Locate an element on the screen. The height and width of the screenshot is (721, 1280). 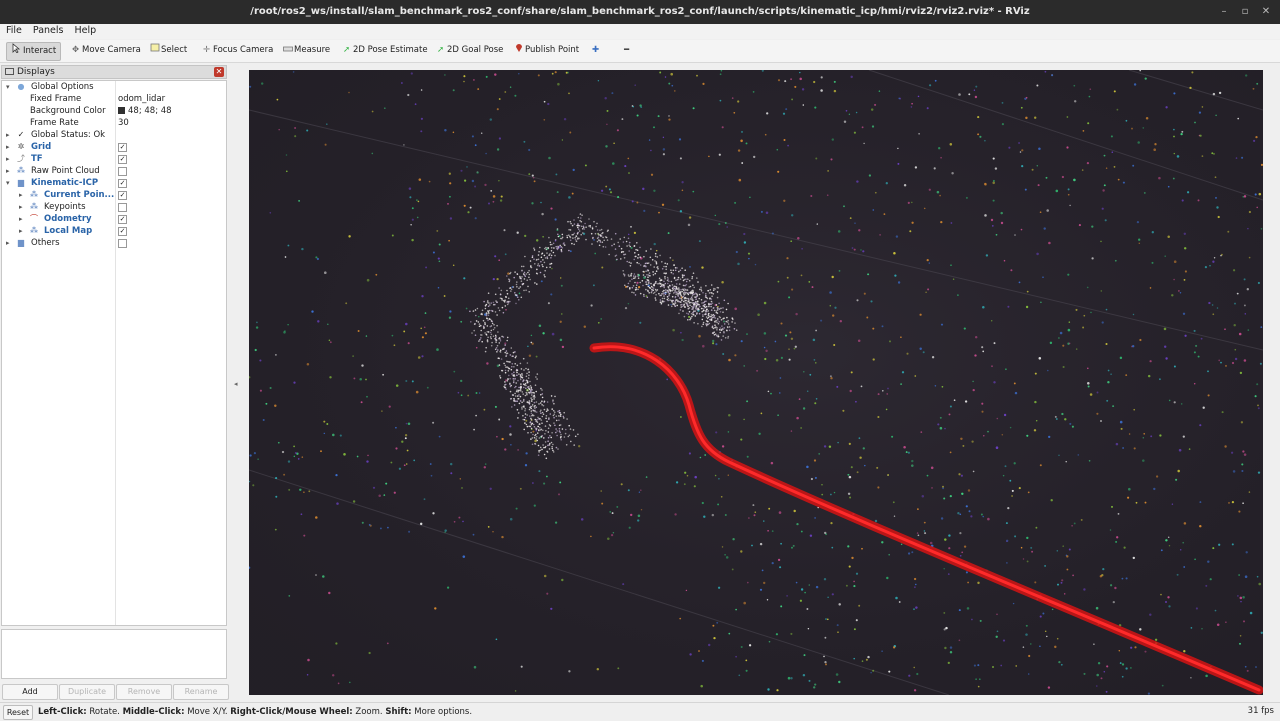
select-tool-button: Select is located at coordinates (168, 50).